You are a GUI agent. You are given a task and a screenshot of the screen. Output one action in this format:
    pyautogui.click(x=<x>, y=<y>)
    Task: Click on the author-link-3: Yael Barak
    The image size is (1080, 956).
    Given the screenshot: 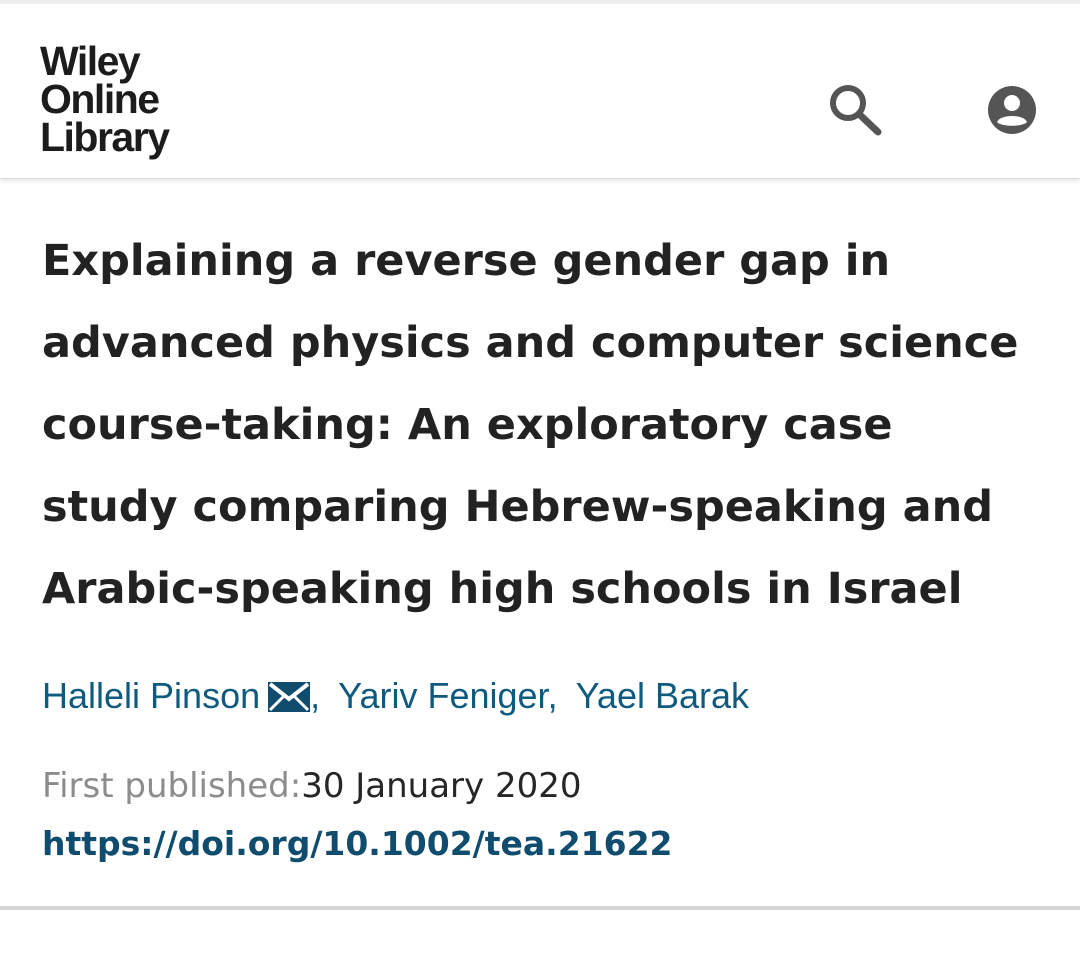 What is the action you would take?
    pyautogui.click(x=662, y=695)
    